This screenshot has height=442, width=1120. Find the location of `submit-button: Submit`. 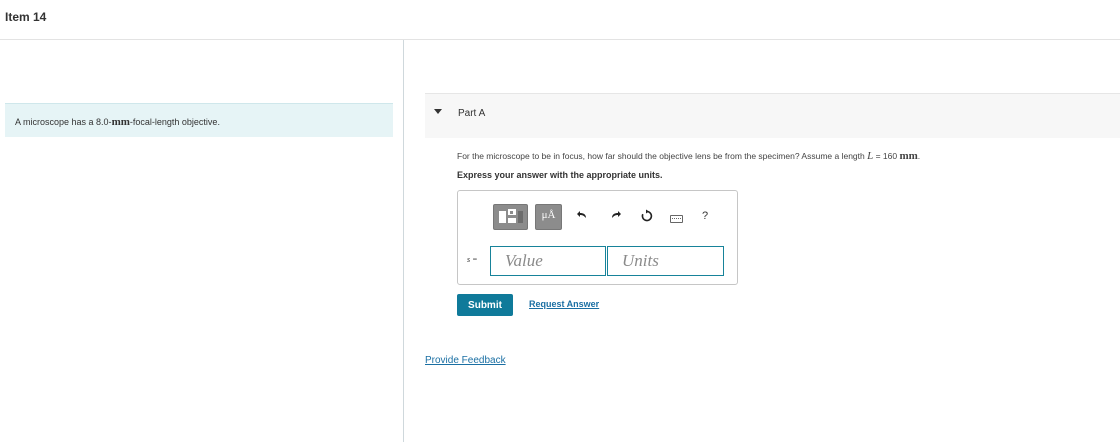

submit-button: Submit is located at coordinates (485, 305).